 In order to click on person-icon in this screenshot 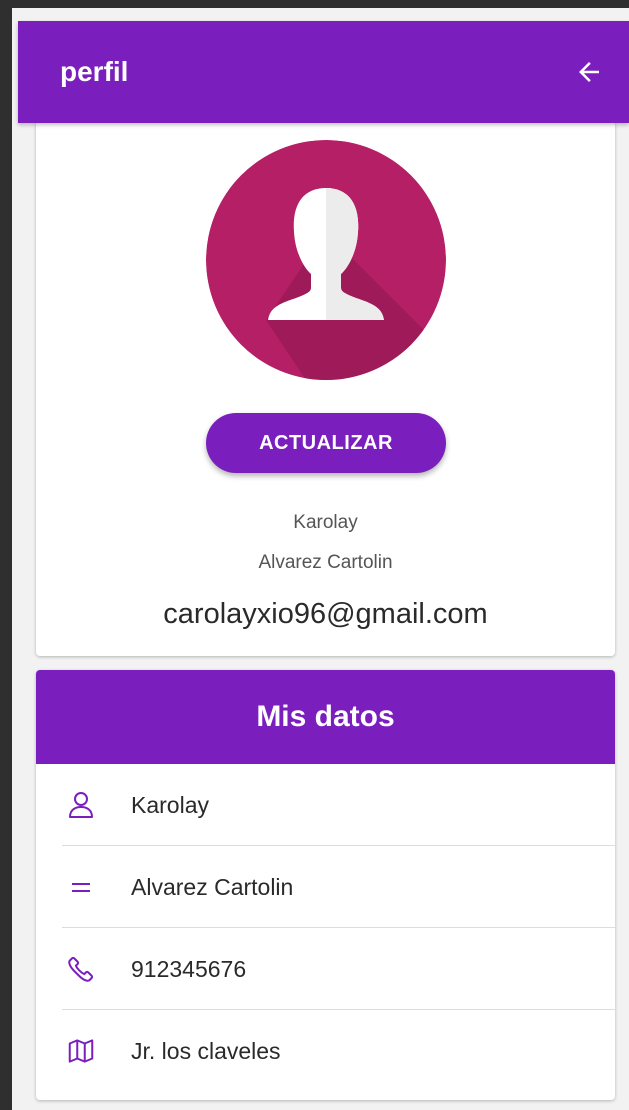, I will do `click(81, 805)`.